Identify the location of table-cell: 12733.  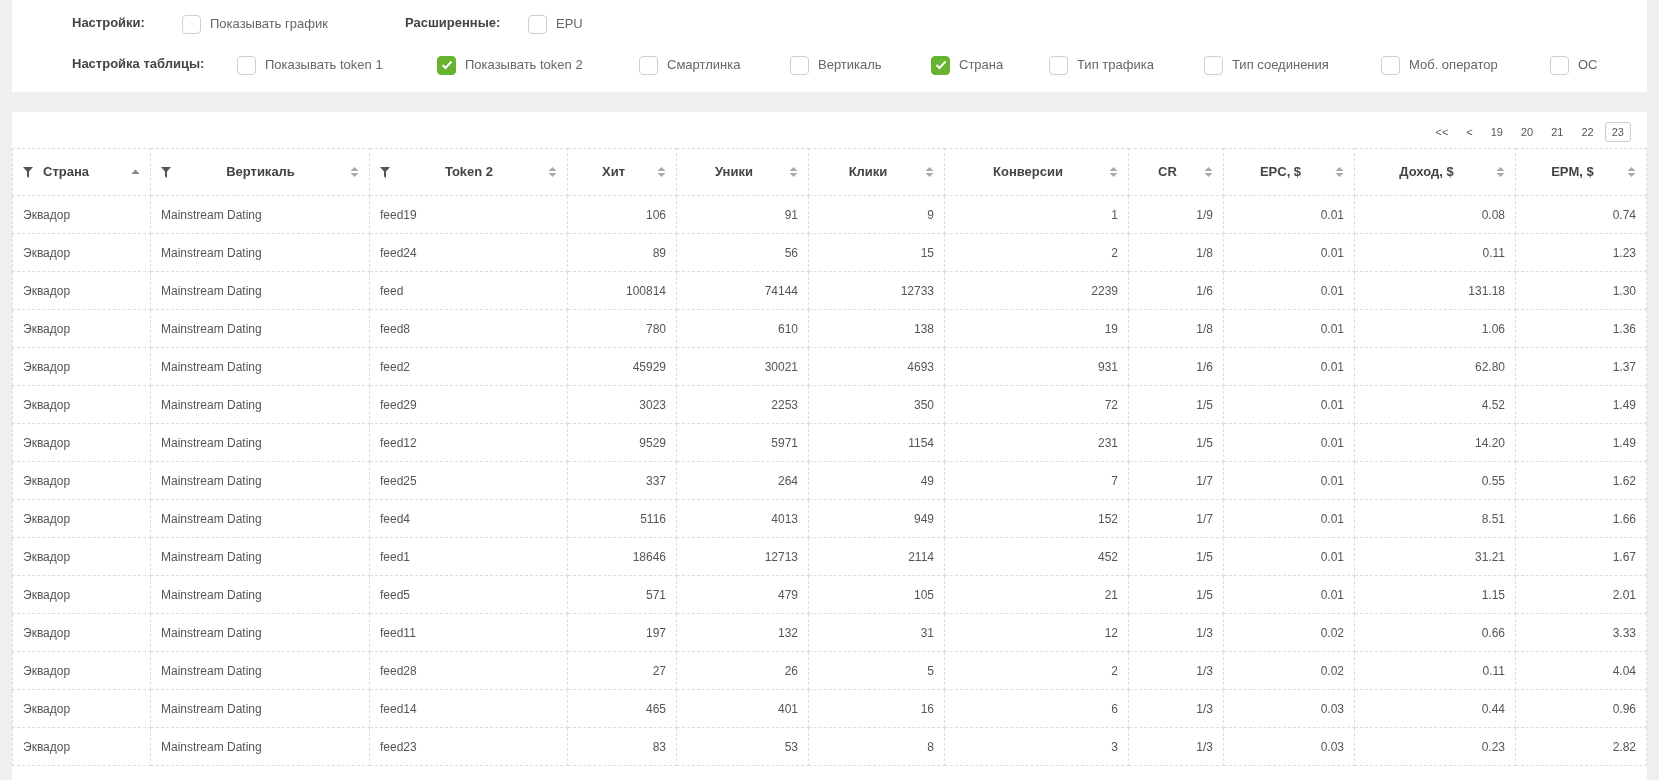
(876, 290).